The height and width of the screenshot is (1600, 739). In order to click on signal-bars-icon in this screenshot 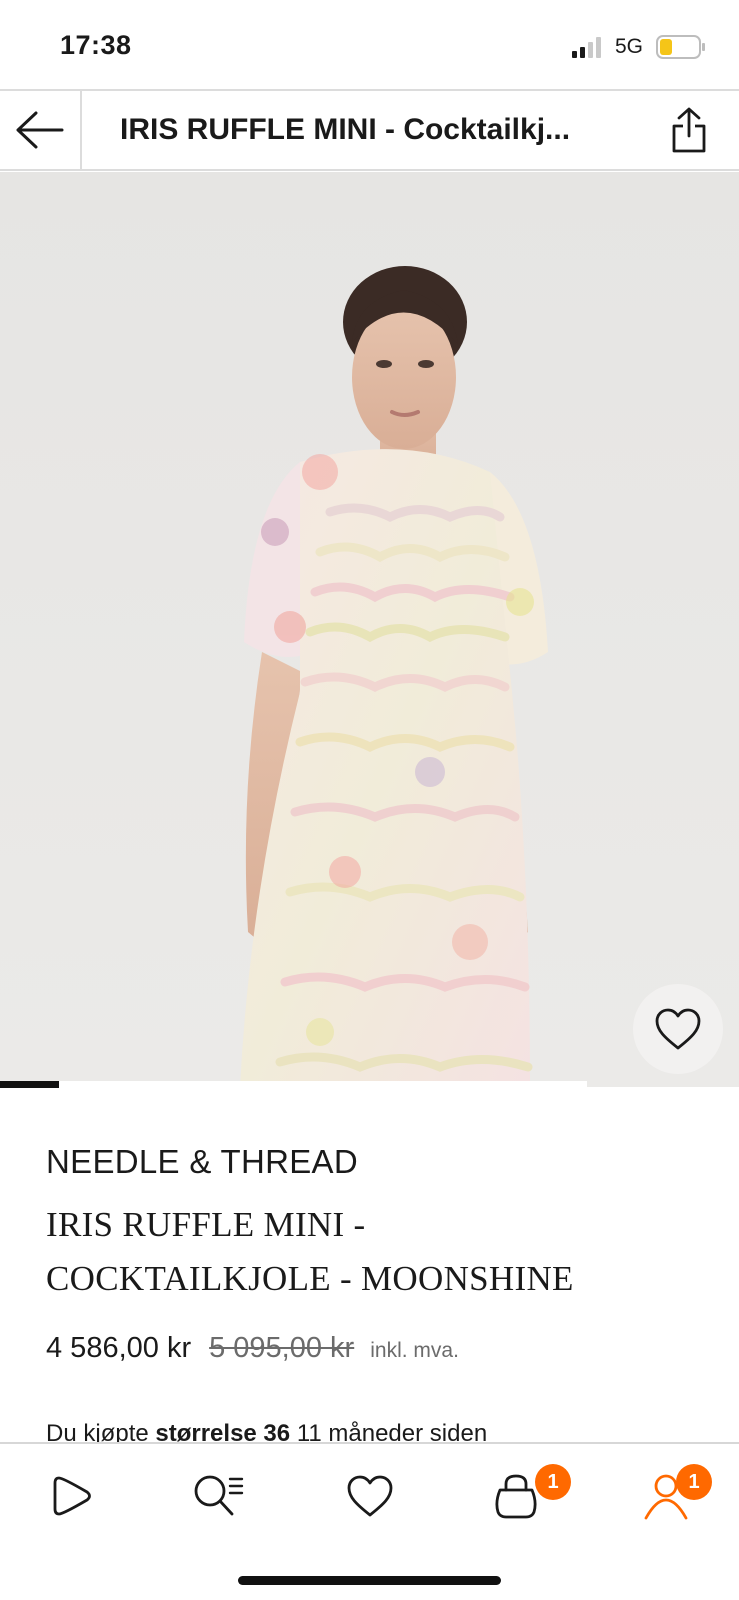, I will do `click(586, 47)`.